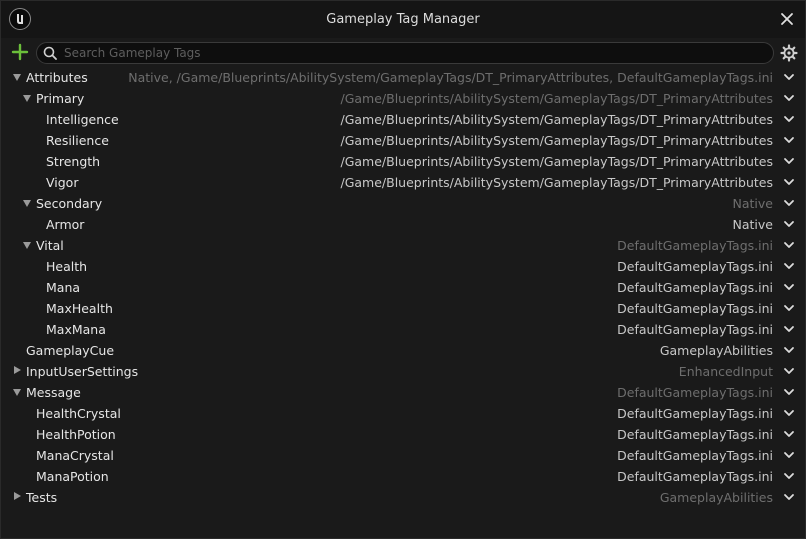 The image size is (806, 539). I want to click on tag-label: InputUserSettings, so click(82, 371).